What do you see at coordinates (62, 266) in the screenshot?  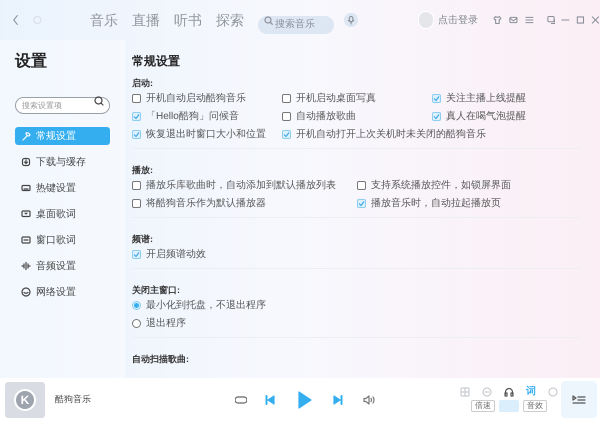 I see `sidebar-item: 音频设置` at bounding box center [62, 266].